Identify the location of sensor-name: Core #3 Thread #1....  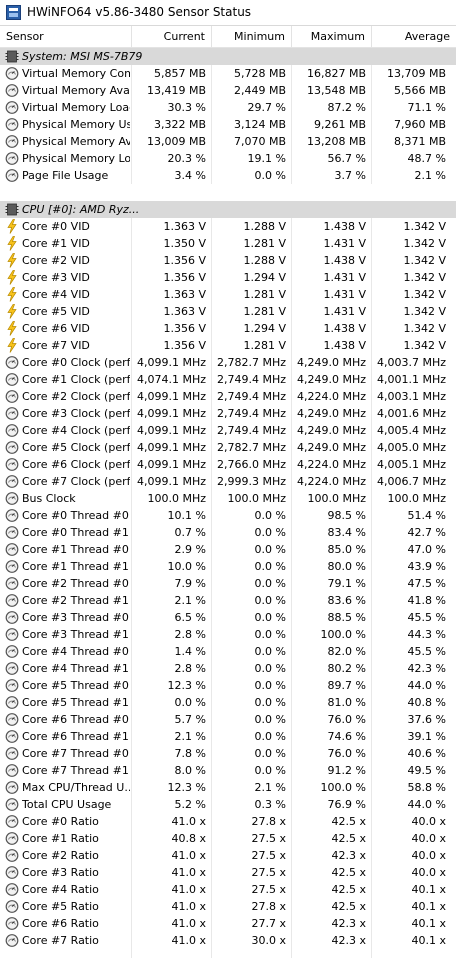
(76, 634).